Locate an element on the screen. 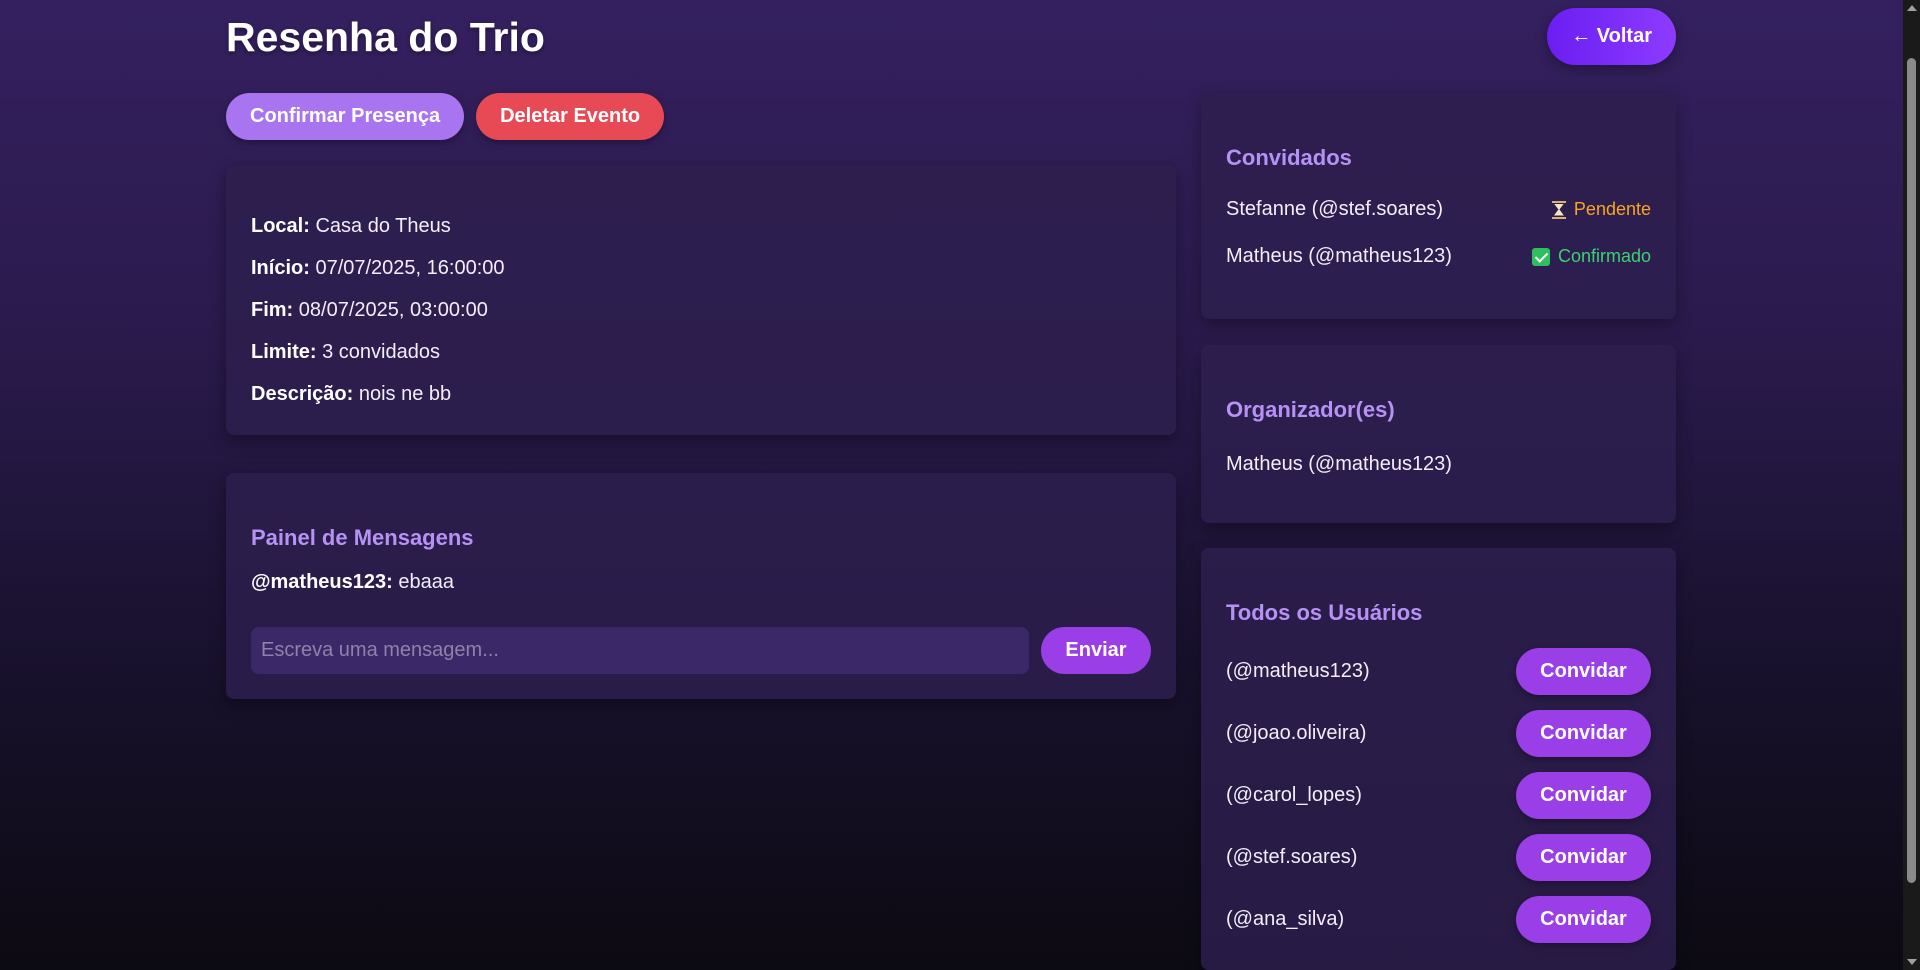  detail-end-value: 08/07/2025, 03:00:00 is located at coordinates (393, 310).